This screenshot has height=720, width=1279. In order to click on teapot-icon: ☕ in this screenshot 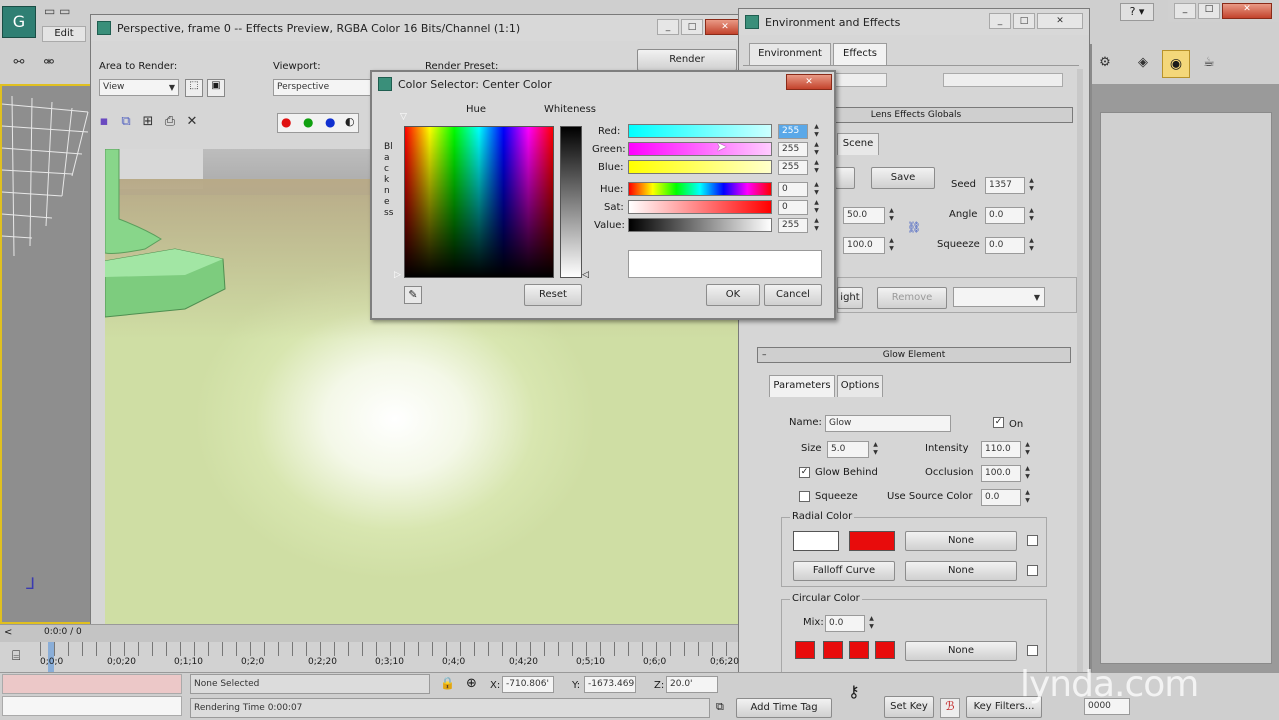, I will do `click(1209, 63)`.